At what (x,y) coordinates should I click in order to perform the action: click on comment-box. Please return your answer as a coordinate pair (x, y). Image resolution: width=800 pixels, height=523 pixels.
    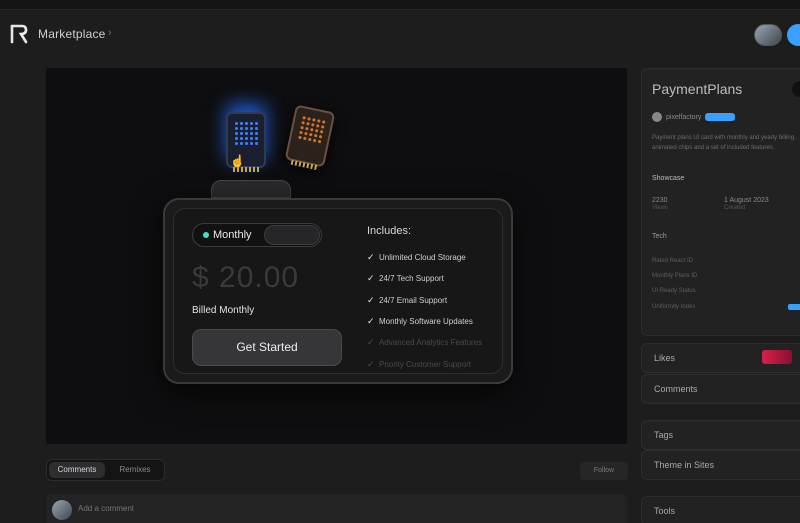
    Looking at the image, I should click on (336, 508).